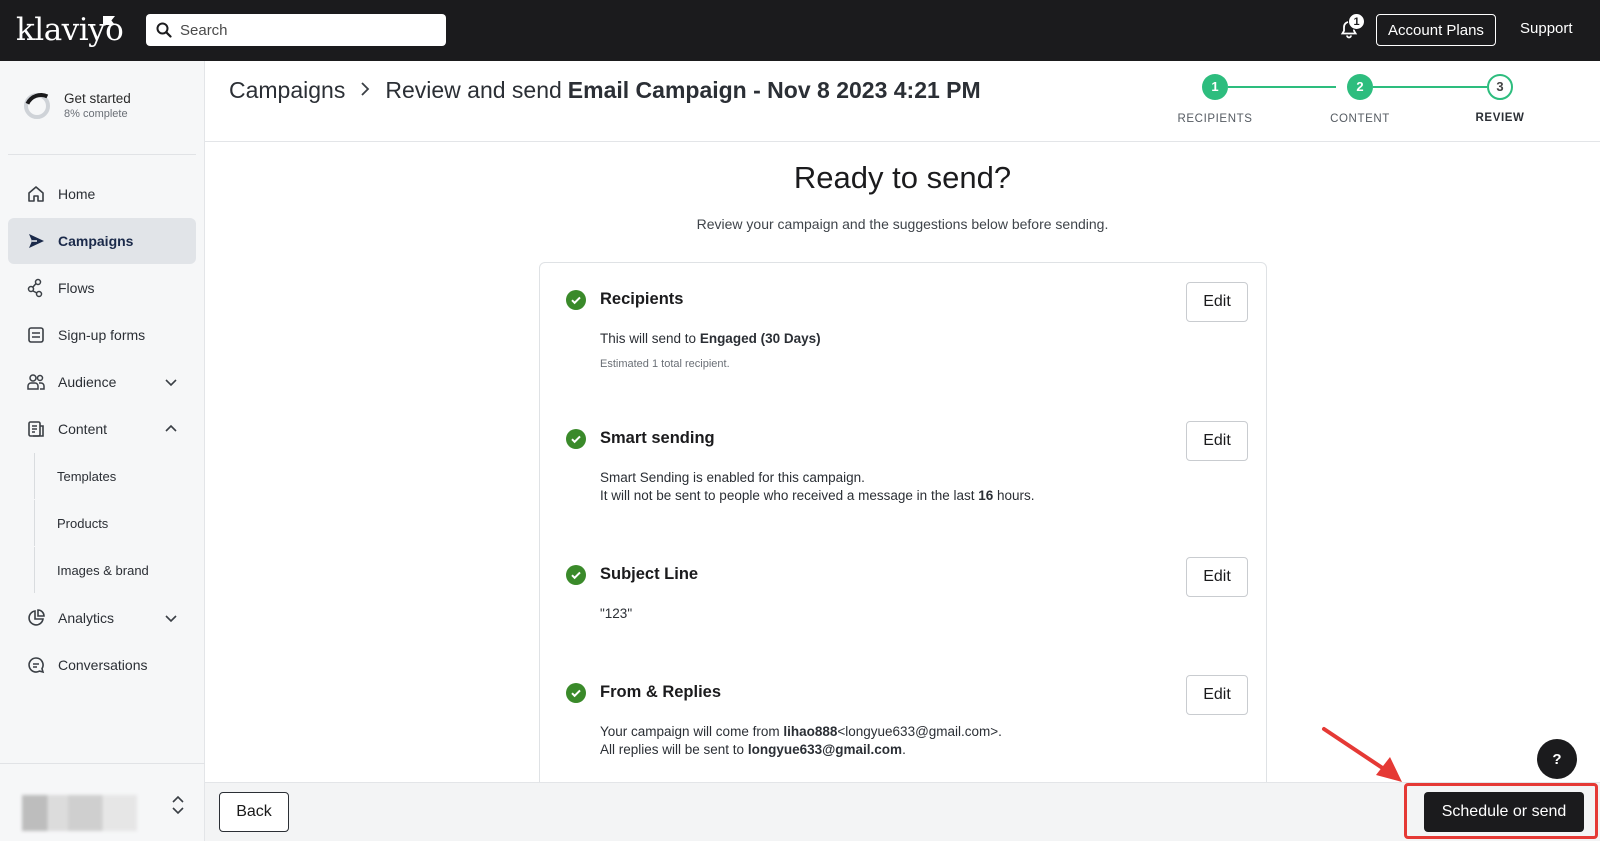 Image resolution: width=1600 pixels, height=841 pixels. I want to click on recipients-summary: This will send to Engaged (30 Days), so click(710, 338).